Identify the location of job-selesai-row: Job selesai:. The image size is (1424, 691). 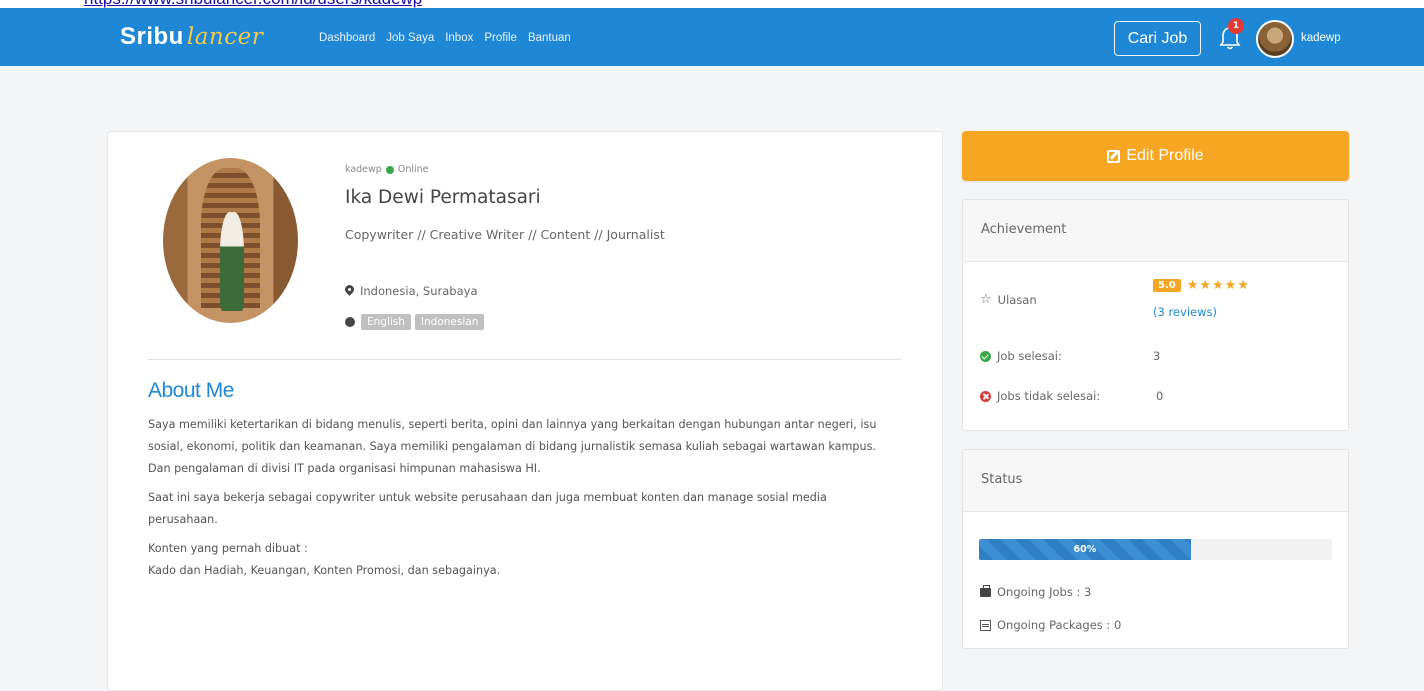
(1021, 356).